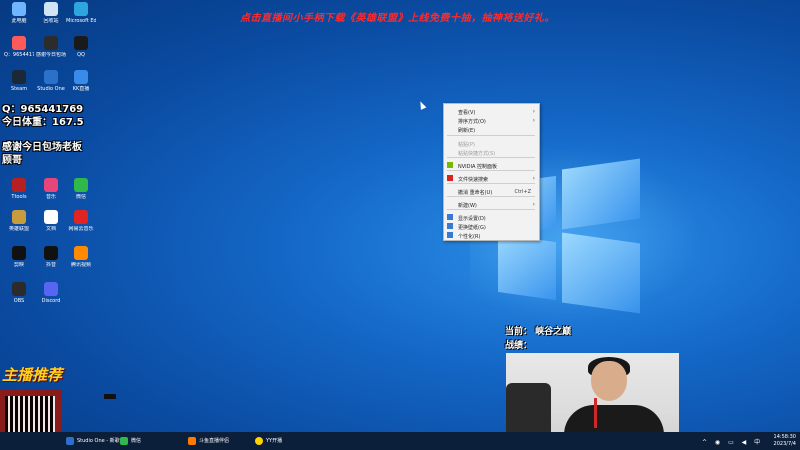 This screenshot has height=450, width=800. I want to click on context-menu-label: 显示设置(D), so click(472, 219).